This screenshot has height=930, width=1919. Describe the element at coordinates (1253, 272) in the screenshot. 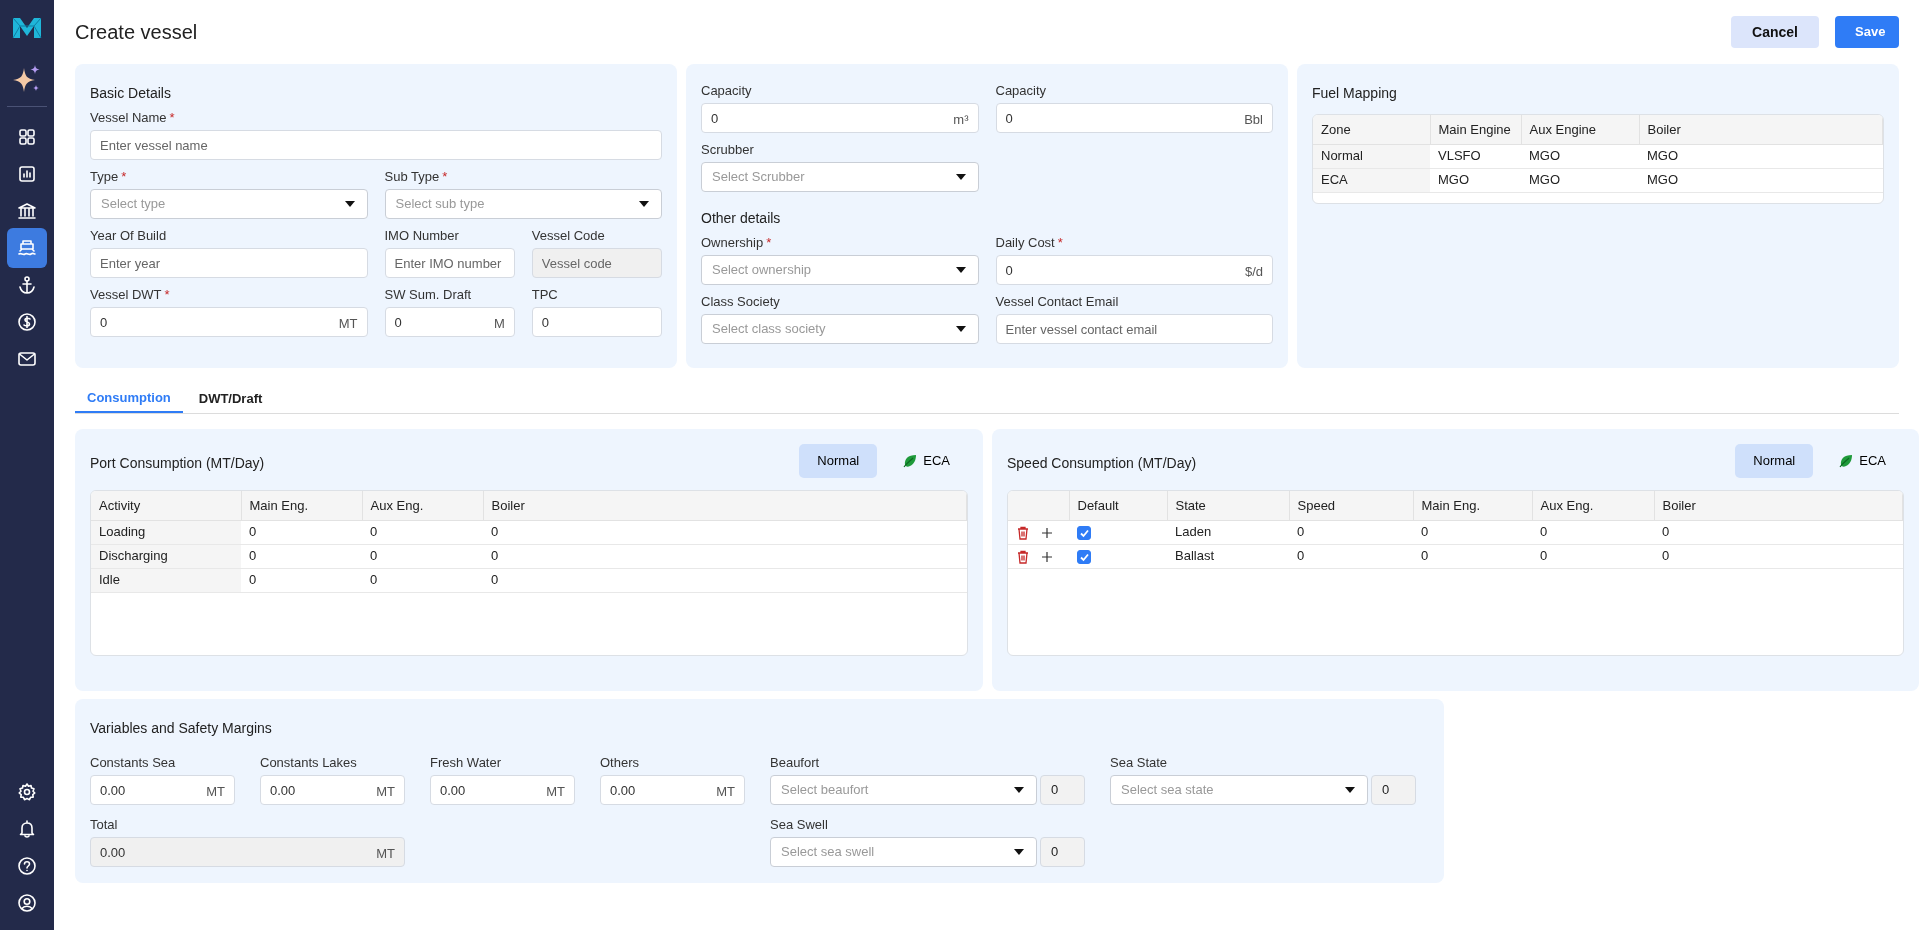

I see `unit-label: $/d` at that location.